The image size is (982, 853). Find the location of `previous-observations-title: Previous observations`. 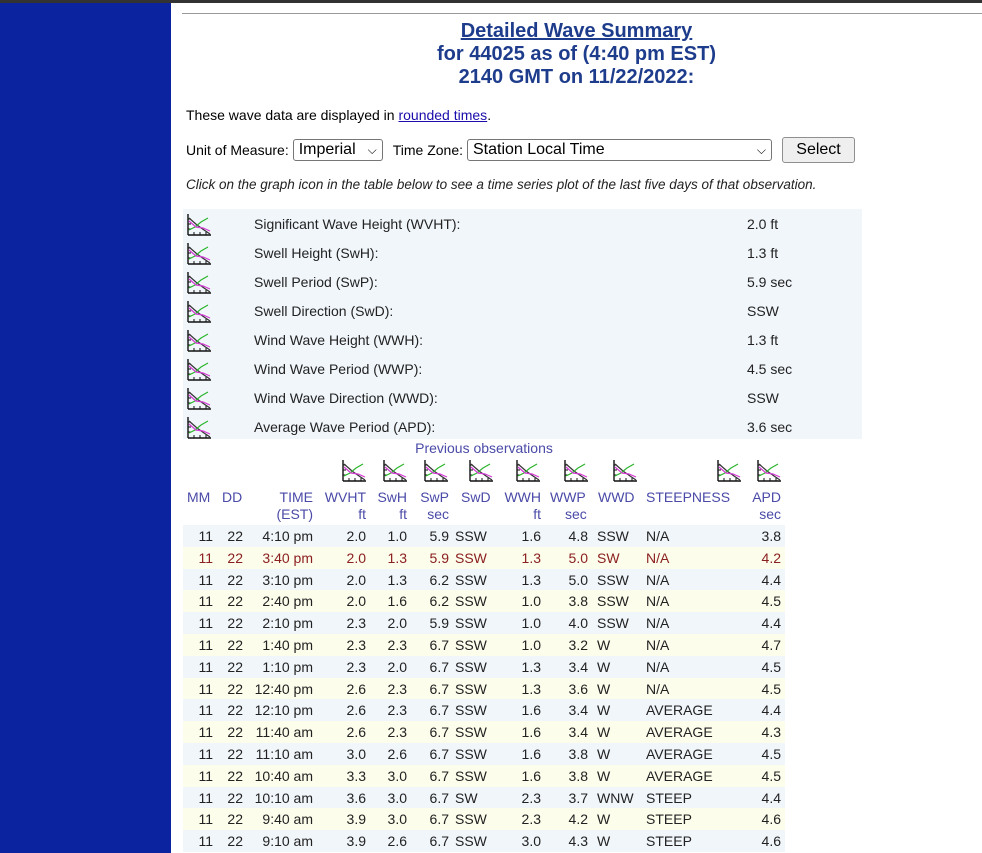

previous-observations-title: Previous observations is located at coordinates (484, 448).